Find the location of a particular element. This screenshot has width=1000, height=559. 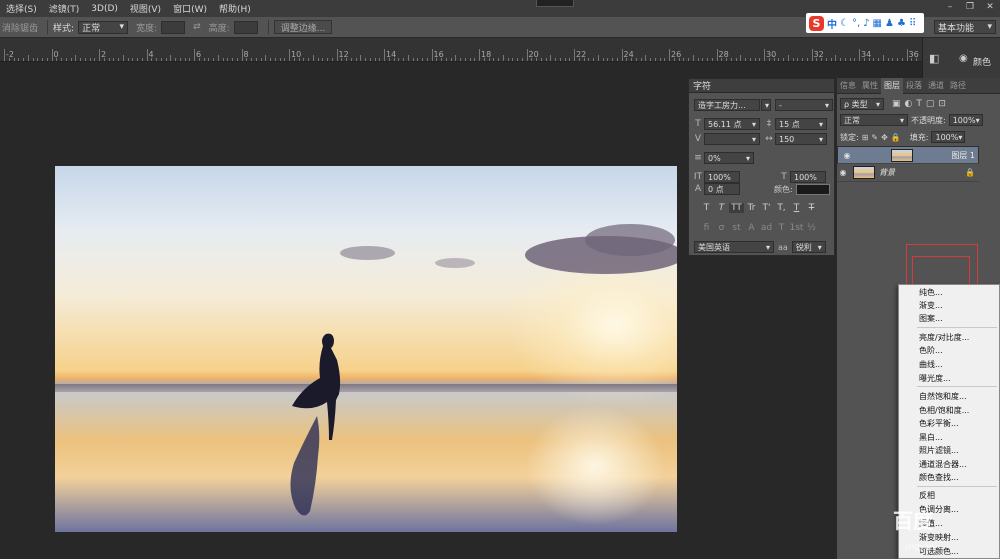

fill-input: 100% ▾ is located at coordinates (948, 137).